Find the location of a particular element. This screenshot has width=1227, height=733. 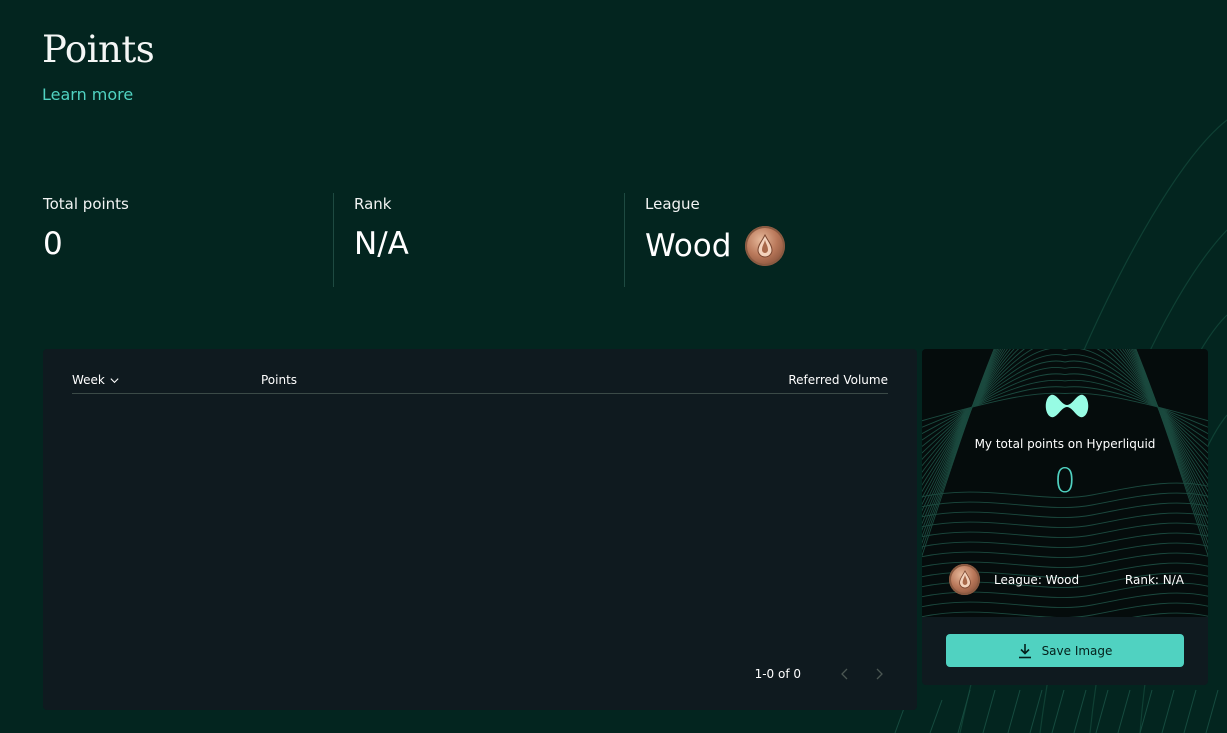

column-week-sort: Week is located at coordinates (96, 380).